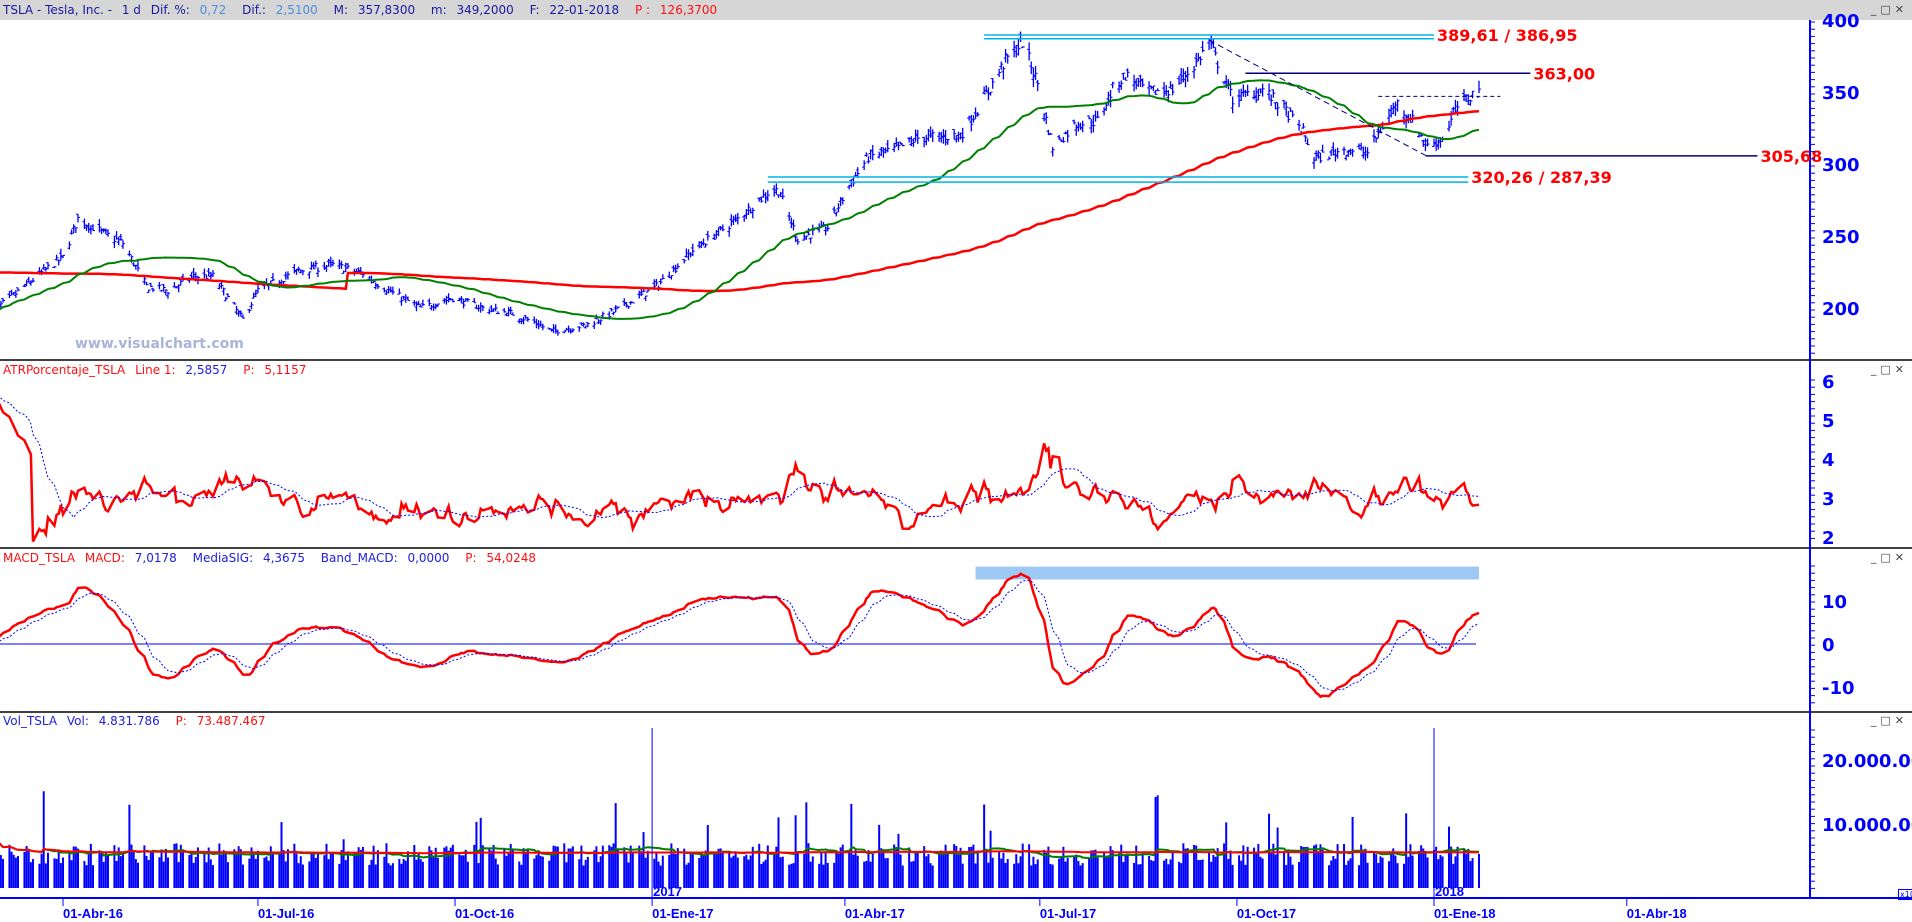  What do you see at coordinates (1838, 688) in the screenshot?
I see `macd-tick-label: -10` at bounding box center [1838, 688].